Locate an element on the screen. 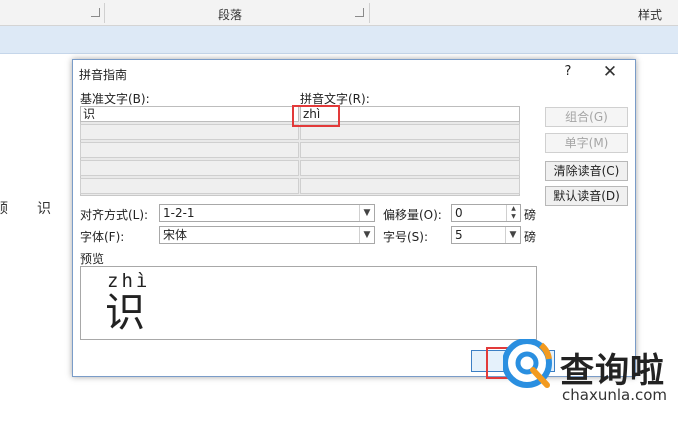  ribbon-group-bar: 段落 样式 is located at coordinates (339, 13).